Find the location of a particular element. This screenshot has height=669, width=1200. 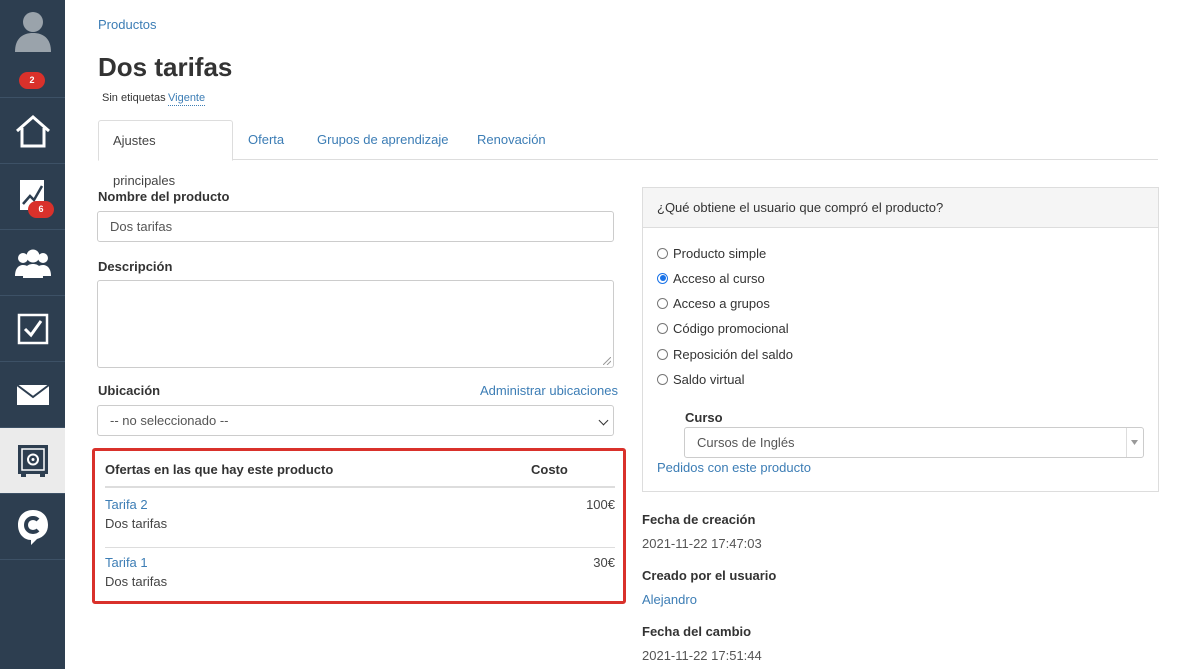

option-group-access: Acceso a grupos is located at coordinates (713, 303).